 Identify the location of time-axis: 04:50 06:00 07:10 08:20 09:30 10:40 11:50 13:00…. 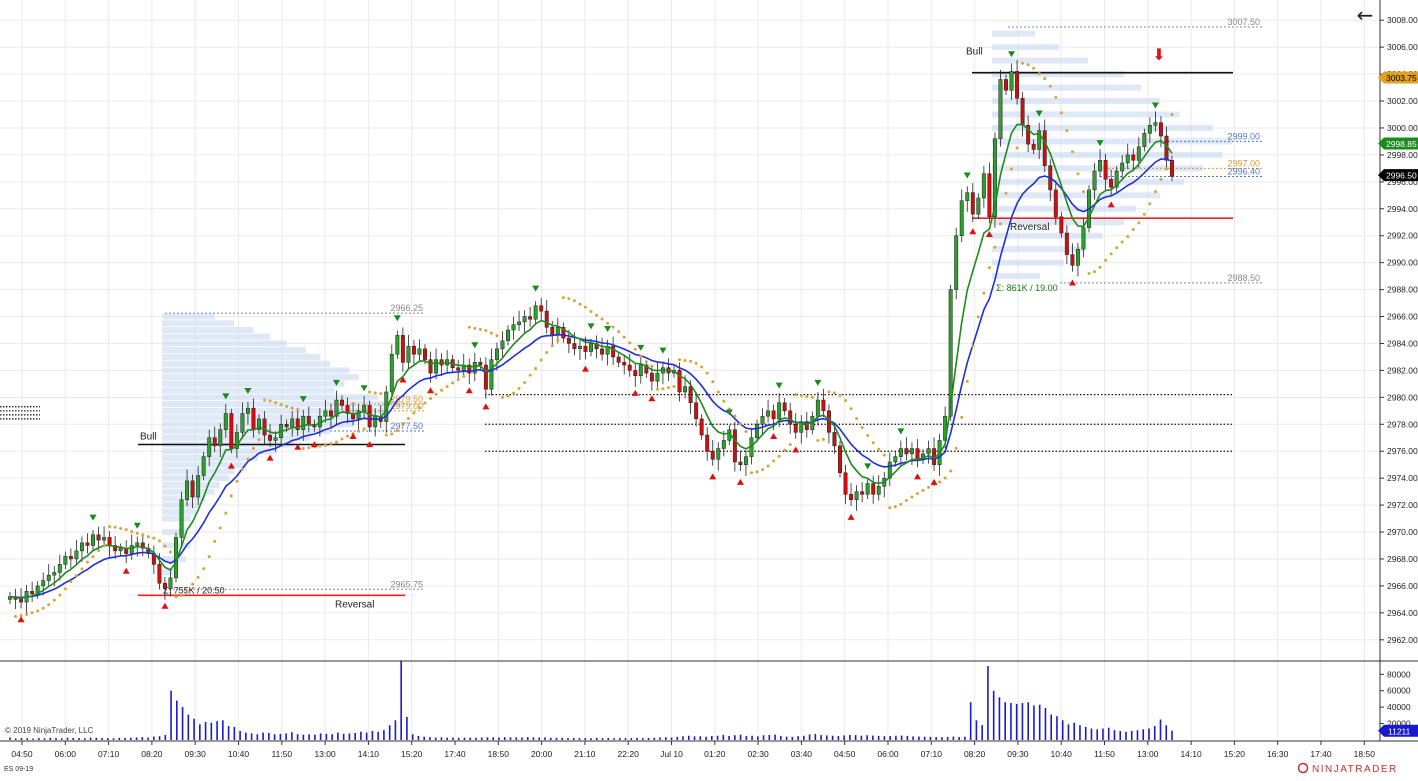
(693, 750).